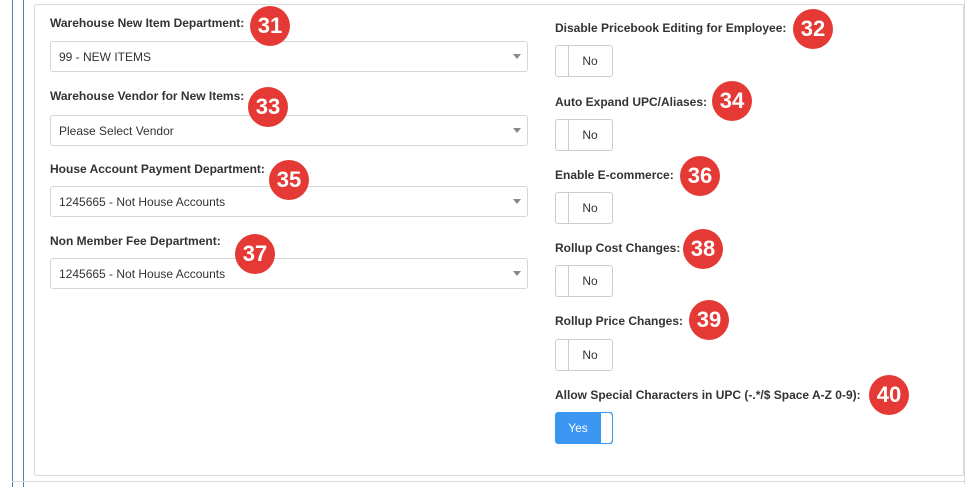  Describe the element at coordinates (289, 273) in the screenshot. I see `non-member-fee-department-select: 1245665 - Not House Accounts` at that location.